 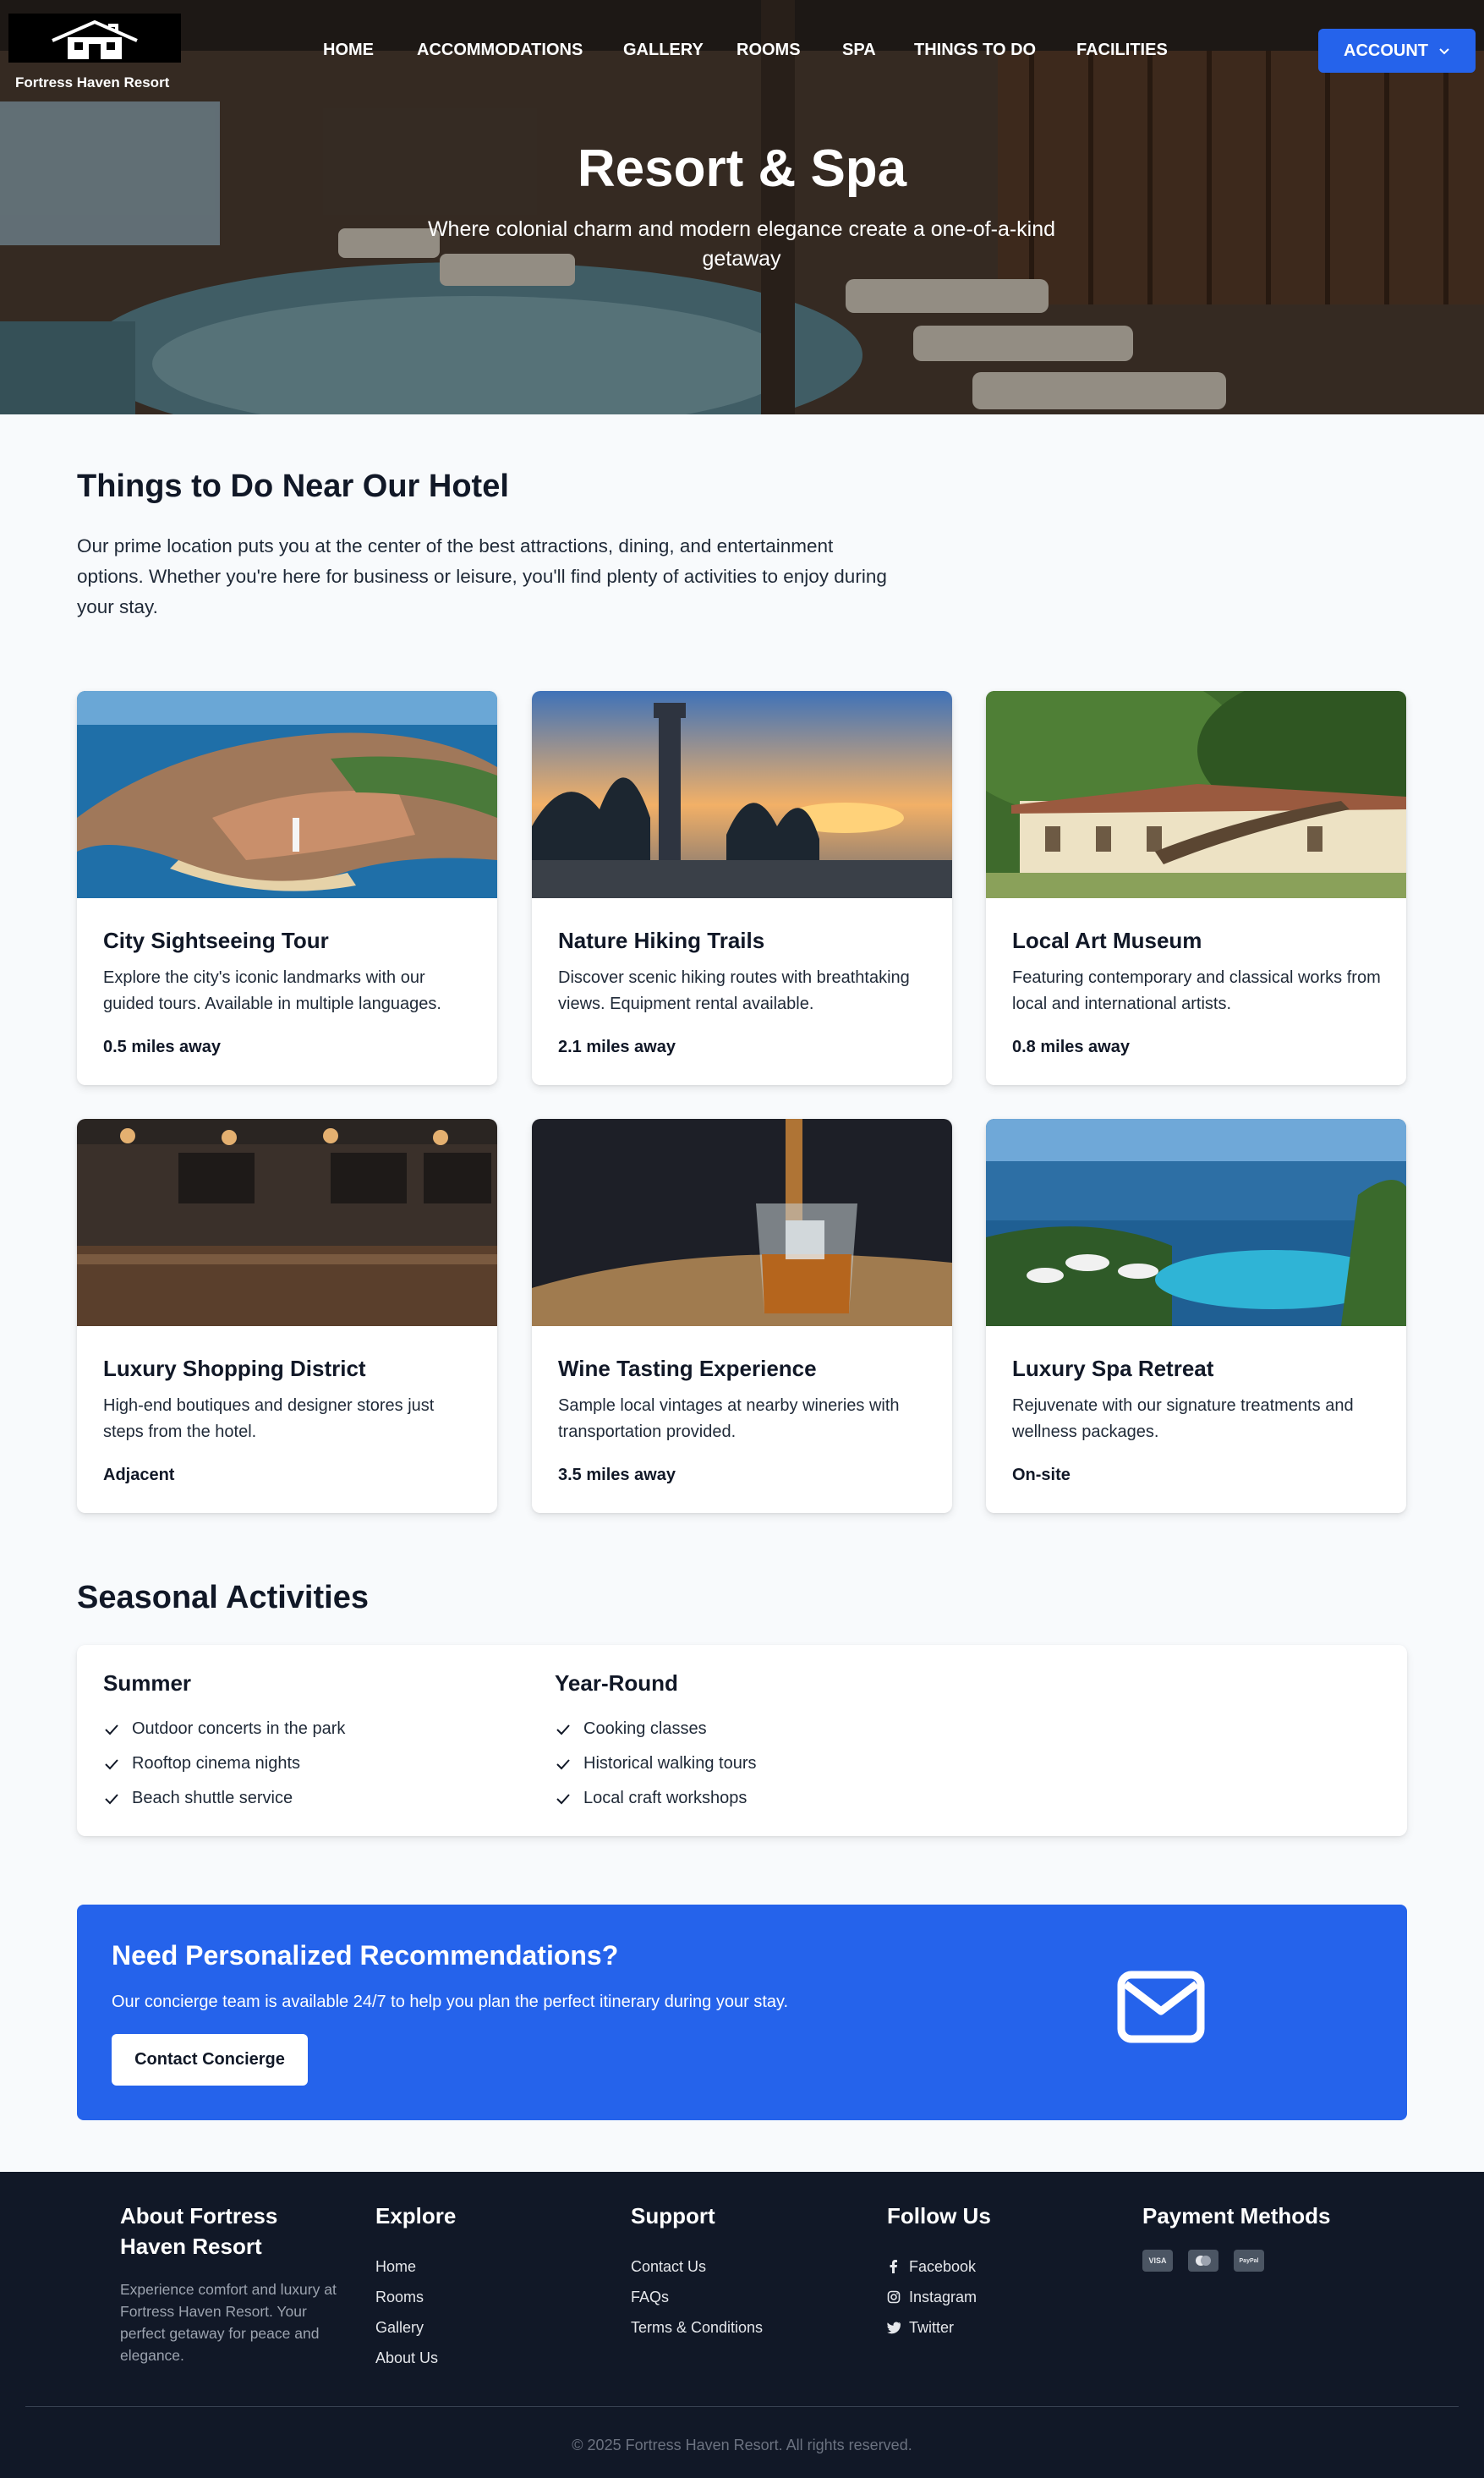 I want to click on facebook-icon, so click(x=893, y=2266).